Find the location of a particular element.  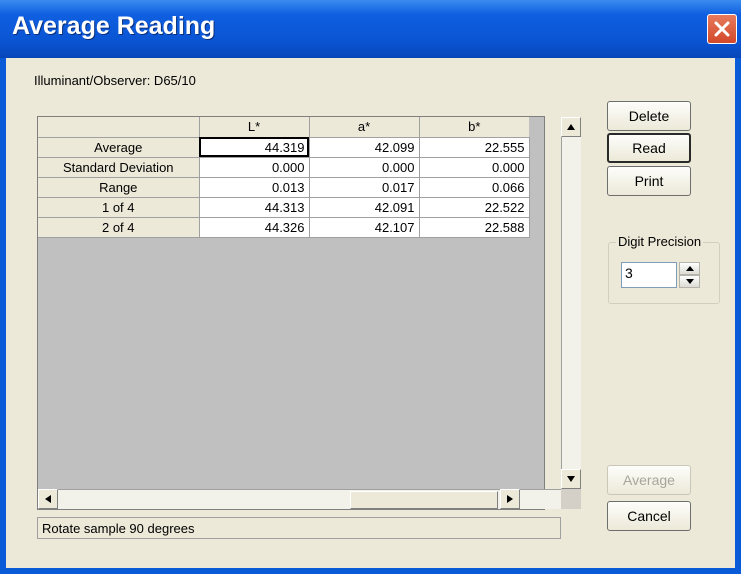

table-row: Standard Deviation 0.000 0.000 0.000 is located at coordinates (284, 167).